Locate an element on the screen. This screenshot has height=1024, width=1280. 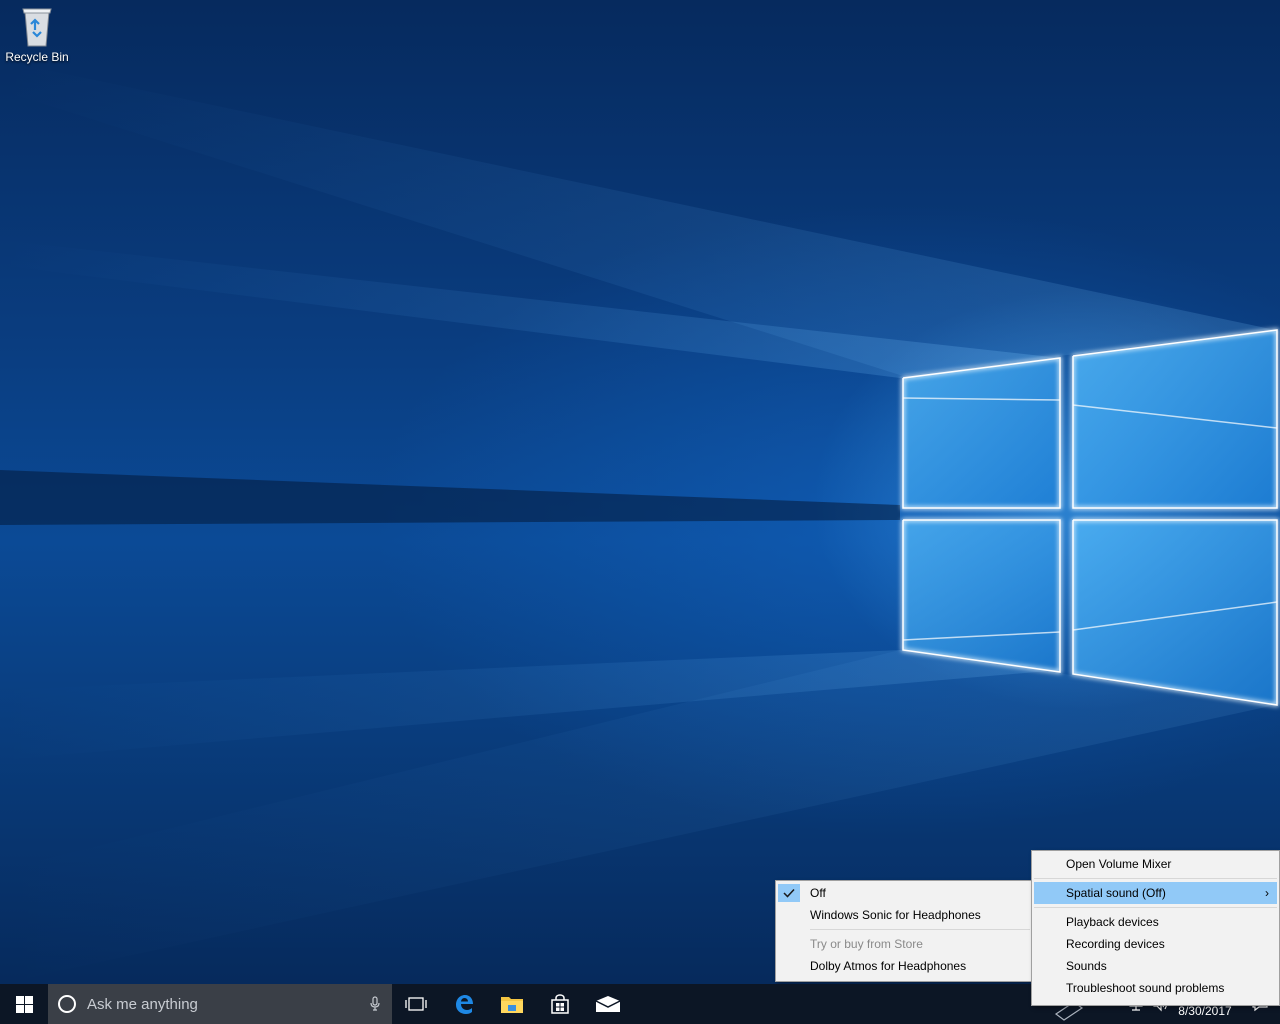
desktop-icon-recycle-bin: Recycle Bin is located at coordinates (37, 39).